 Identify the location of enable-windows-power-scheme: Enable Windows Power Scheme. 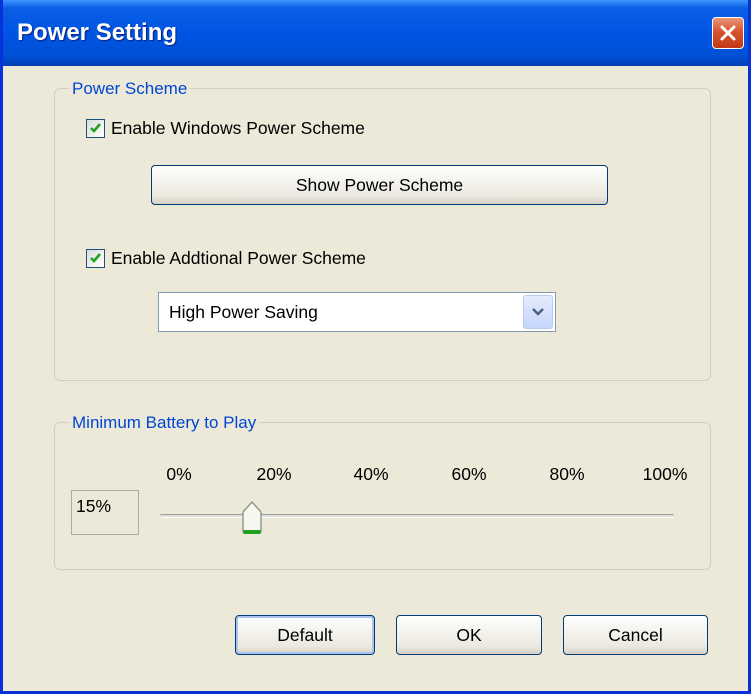
(266, 129).